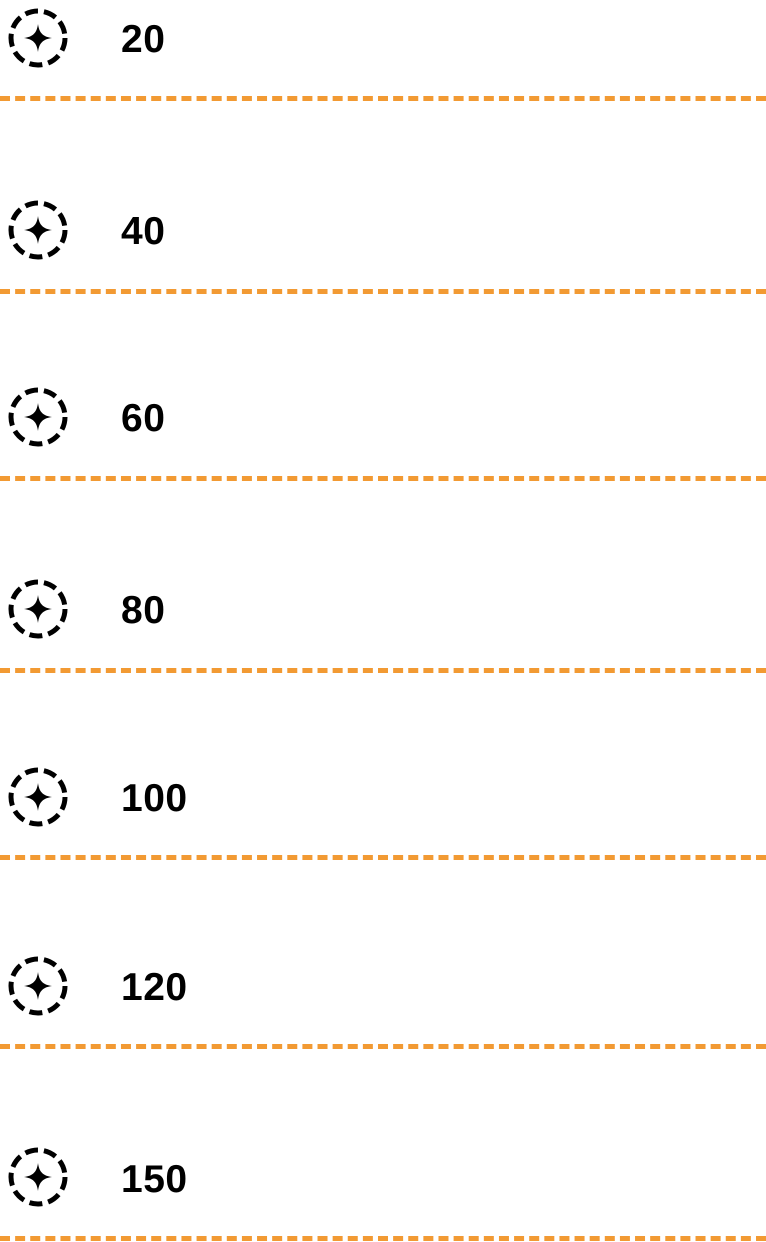 The image size is (766, 1242). What do you see at coordinates (154, 798) in the screenshot?
I see `option-label: 100` at bounding box center [154, 798].